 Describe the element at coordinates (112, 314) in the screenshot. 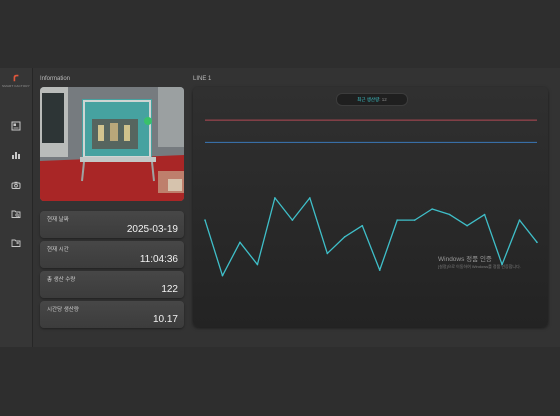

I see `info-card-hourly: 시간당 생산량 10.17` at that location.